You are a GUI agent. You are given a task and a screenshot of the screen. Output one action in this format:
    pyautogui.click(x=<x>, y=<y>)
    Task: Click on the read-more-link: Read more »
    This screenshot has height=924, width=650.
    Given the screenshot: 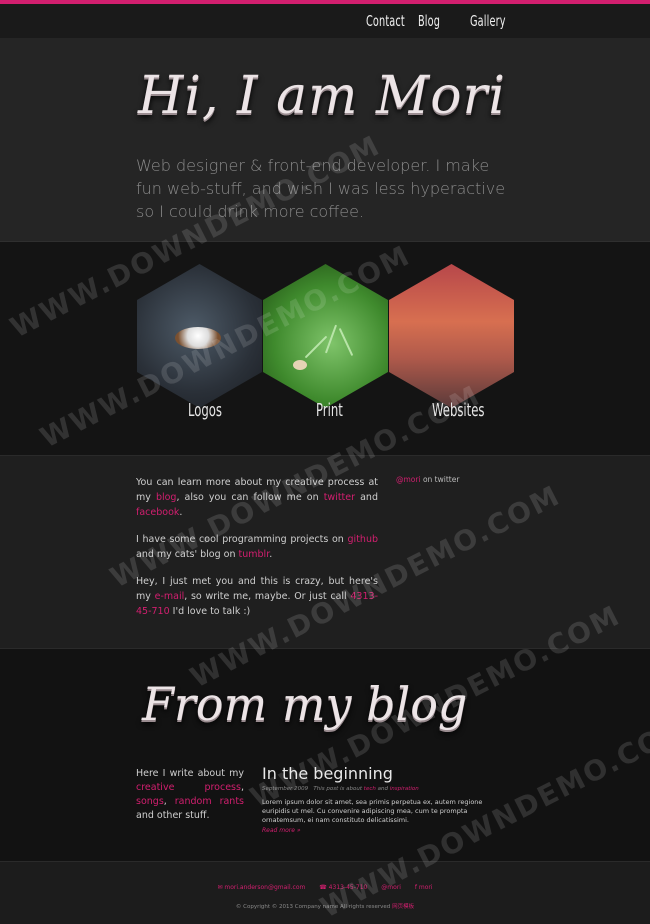 What is the action you would take?
    pyautogui.click(x=387, y=830)
    